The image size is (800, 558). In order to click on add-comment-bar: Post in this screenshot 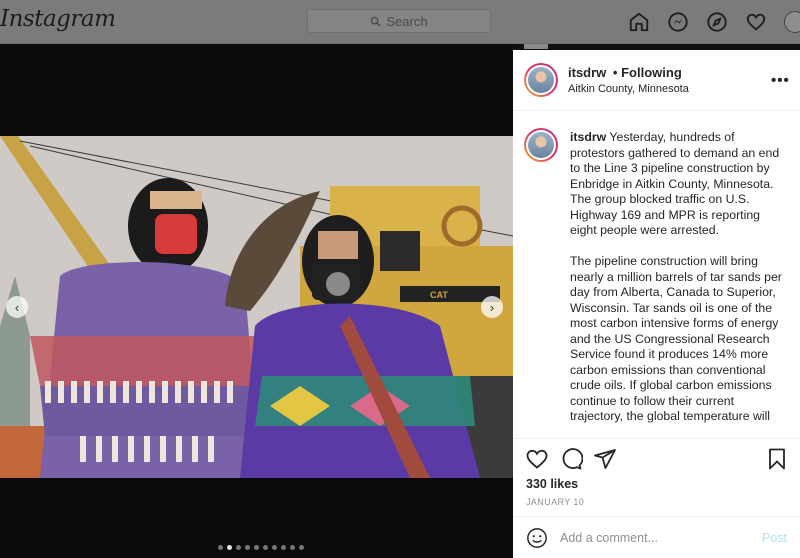, I will do `click(656, 537)`.